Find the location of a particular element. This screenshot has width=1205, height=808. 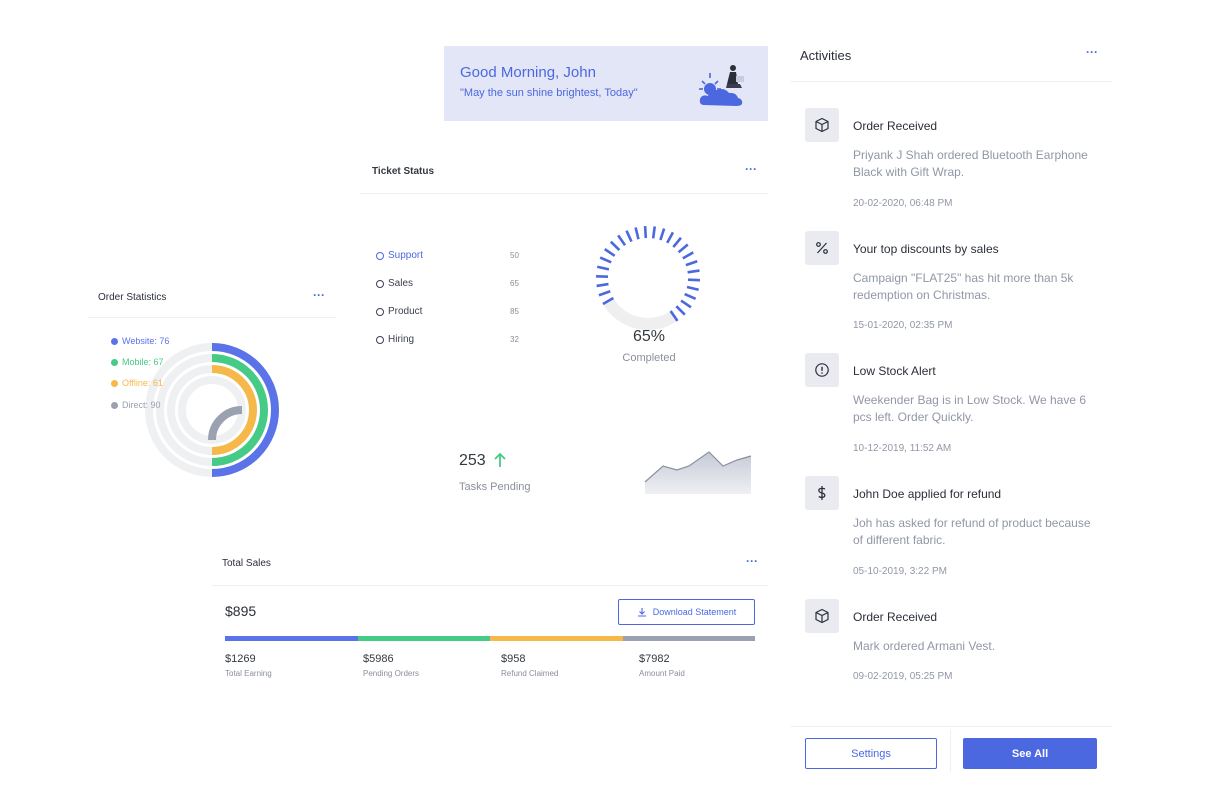

ticket-item-value: 65 is located at coordinates (514, 283).